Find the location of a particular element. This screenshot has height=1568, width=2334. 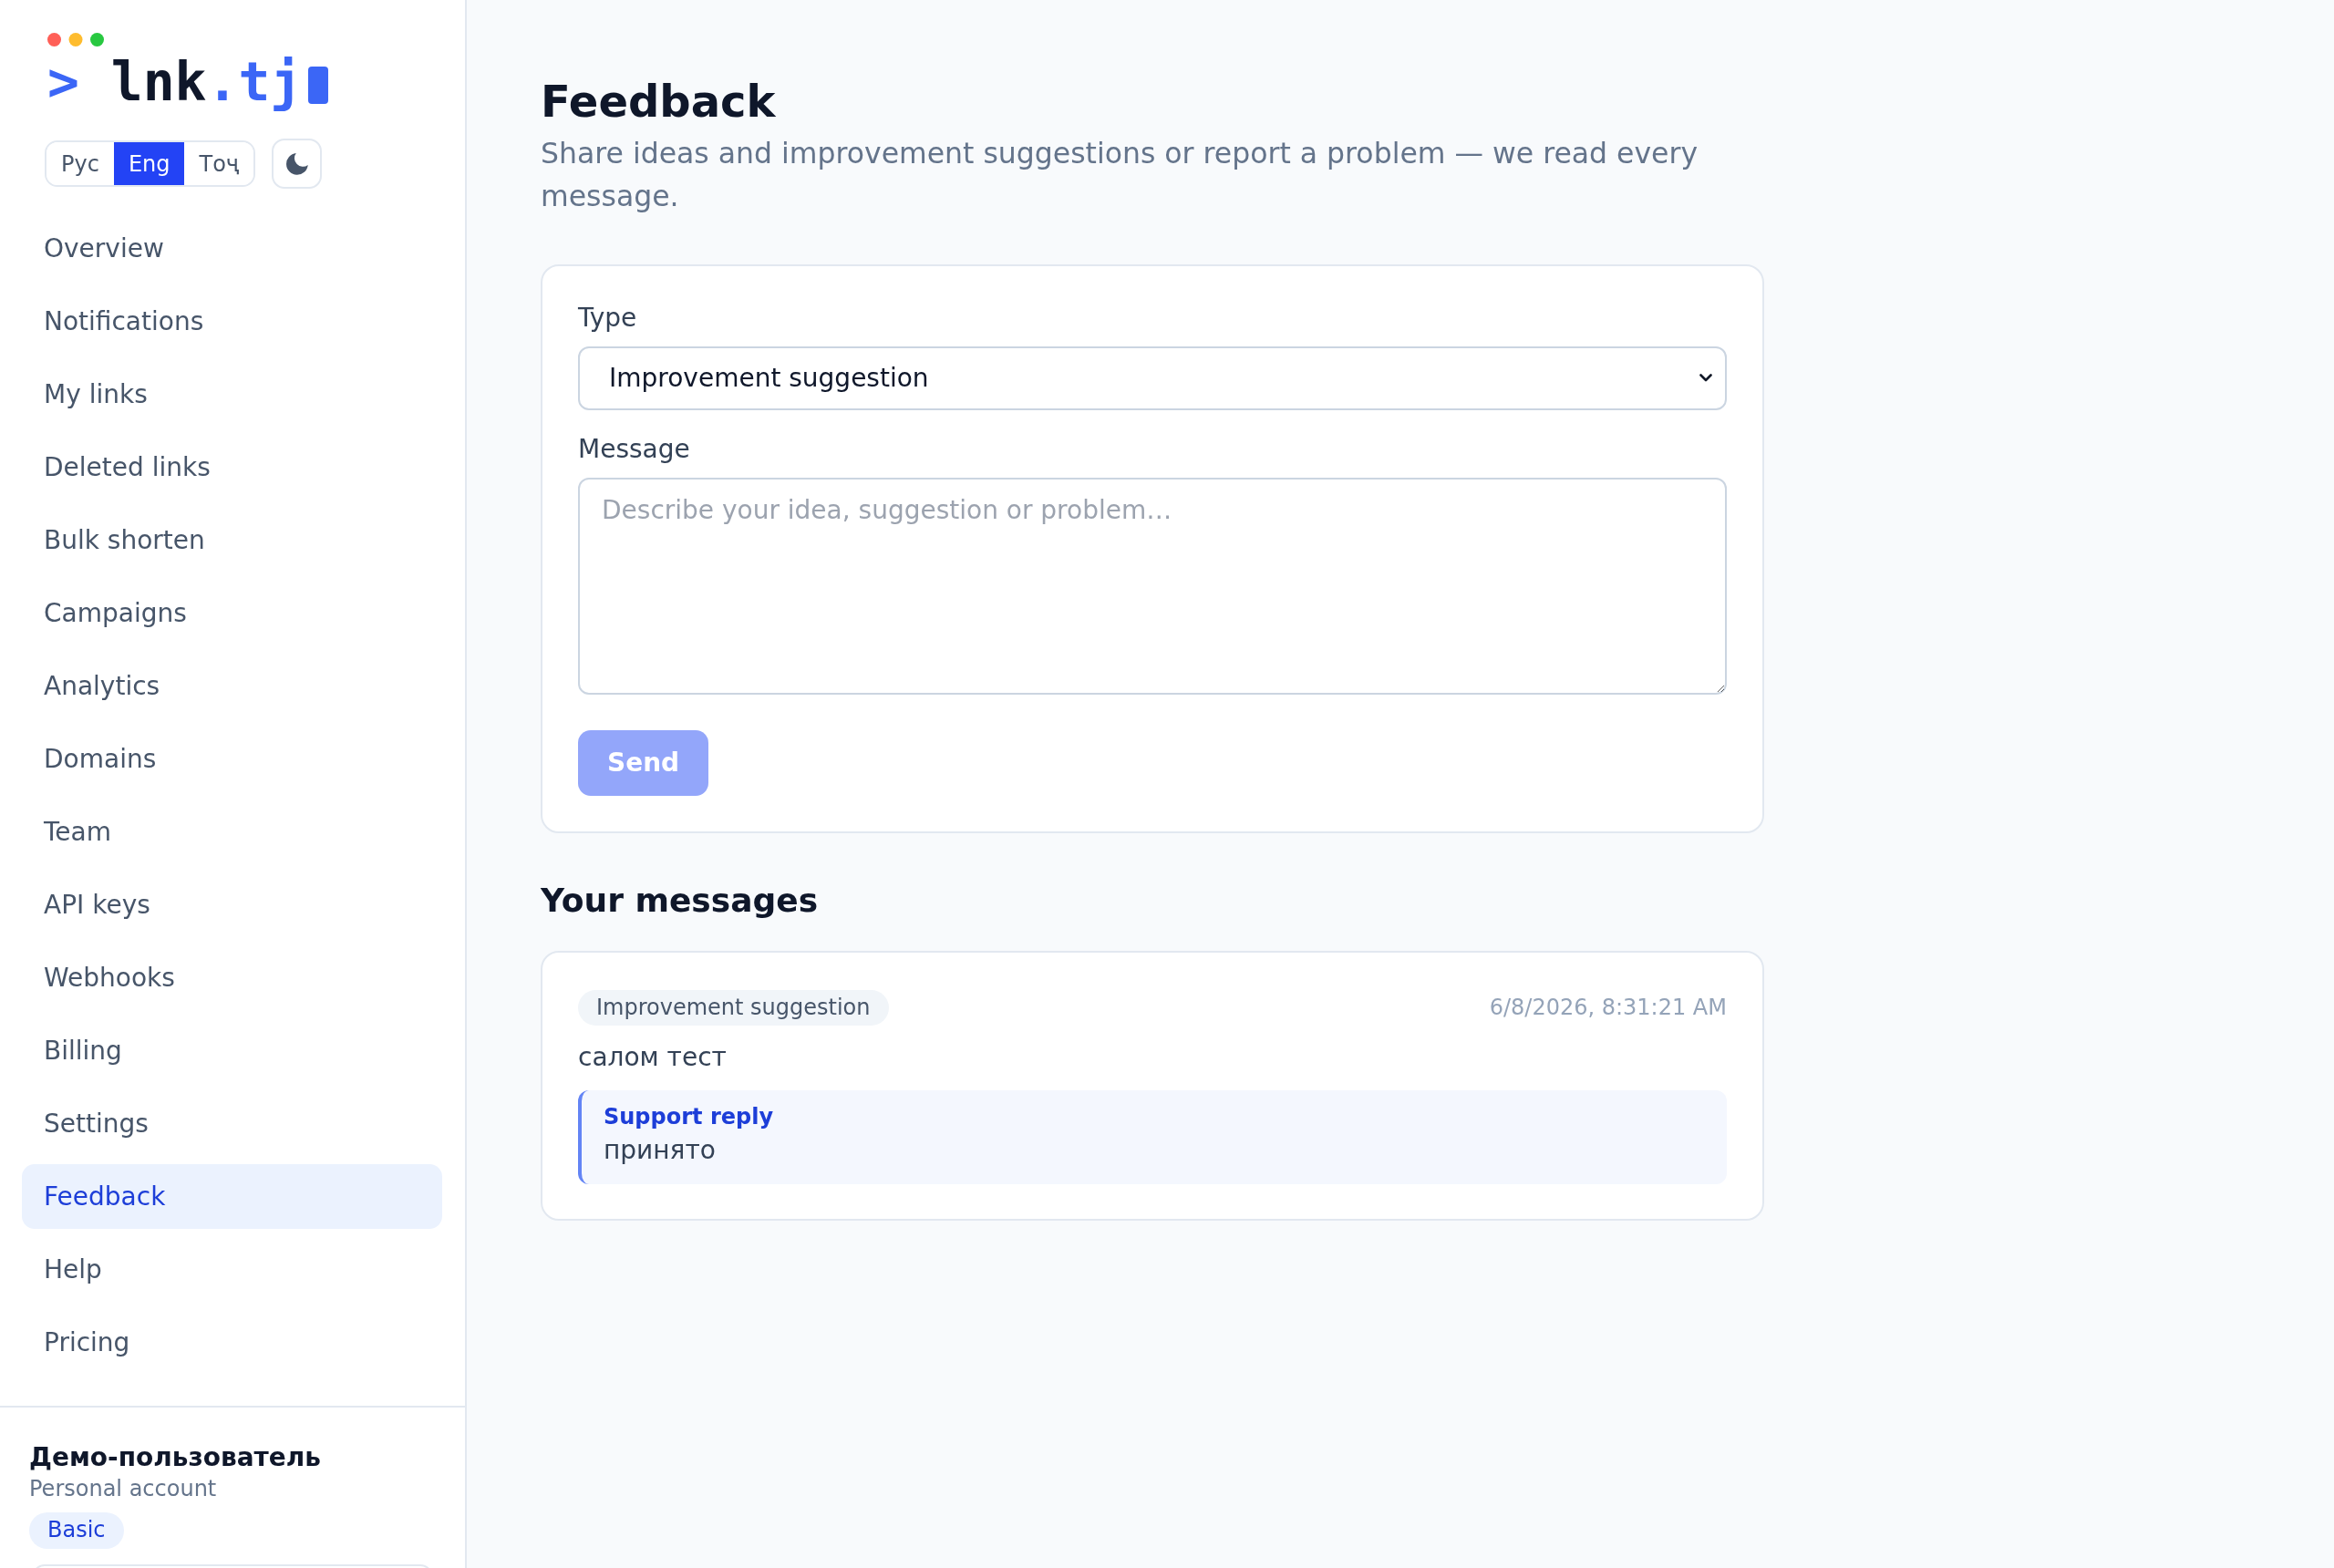

cursor-block-icon is located at coordinates (319, 85).